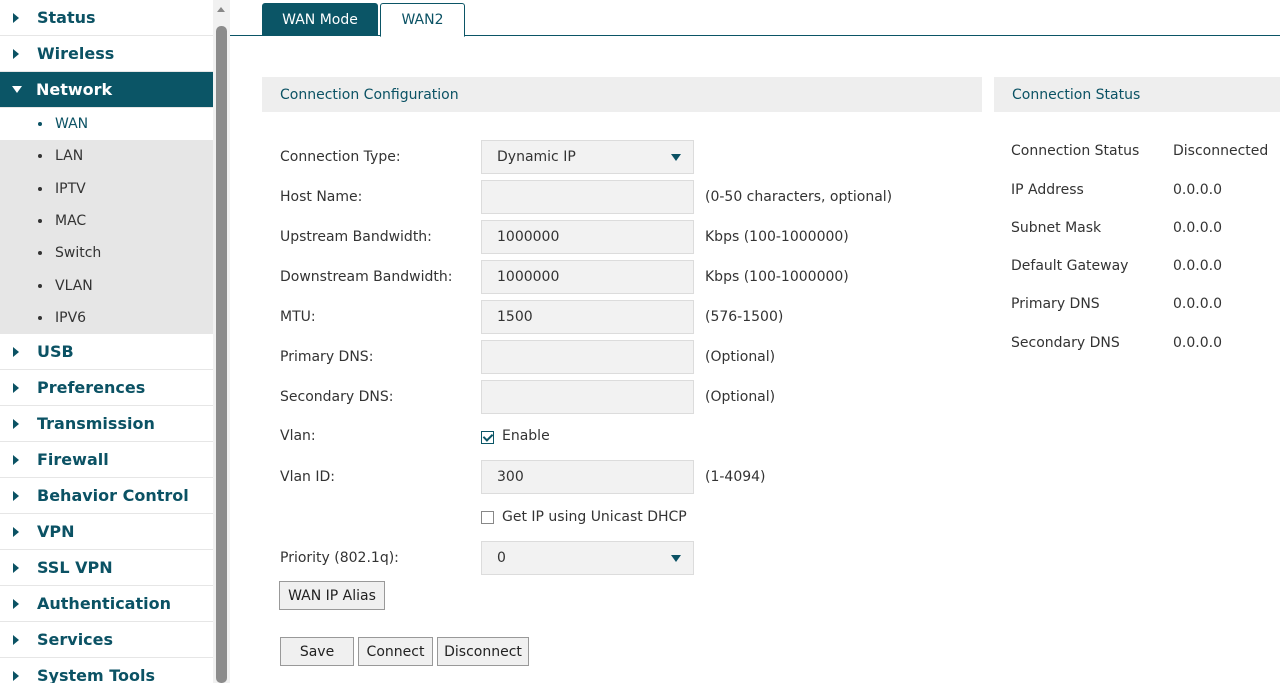 This screenshot has height=683, width=1280. I want to click on sidebar-scrollbar, so click(221, 341).